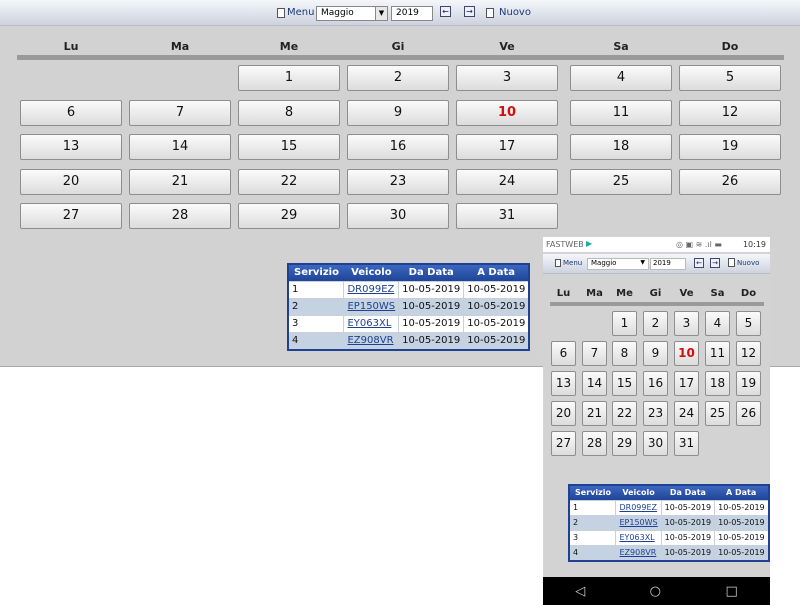 Image resolution: width=800 pixels, height=605 pixels. What do you see at coordinates (730, 112) in the screenshot?
I see `day-cell-day-12: 12` at bounding box center [730, 112].